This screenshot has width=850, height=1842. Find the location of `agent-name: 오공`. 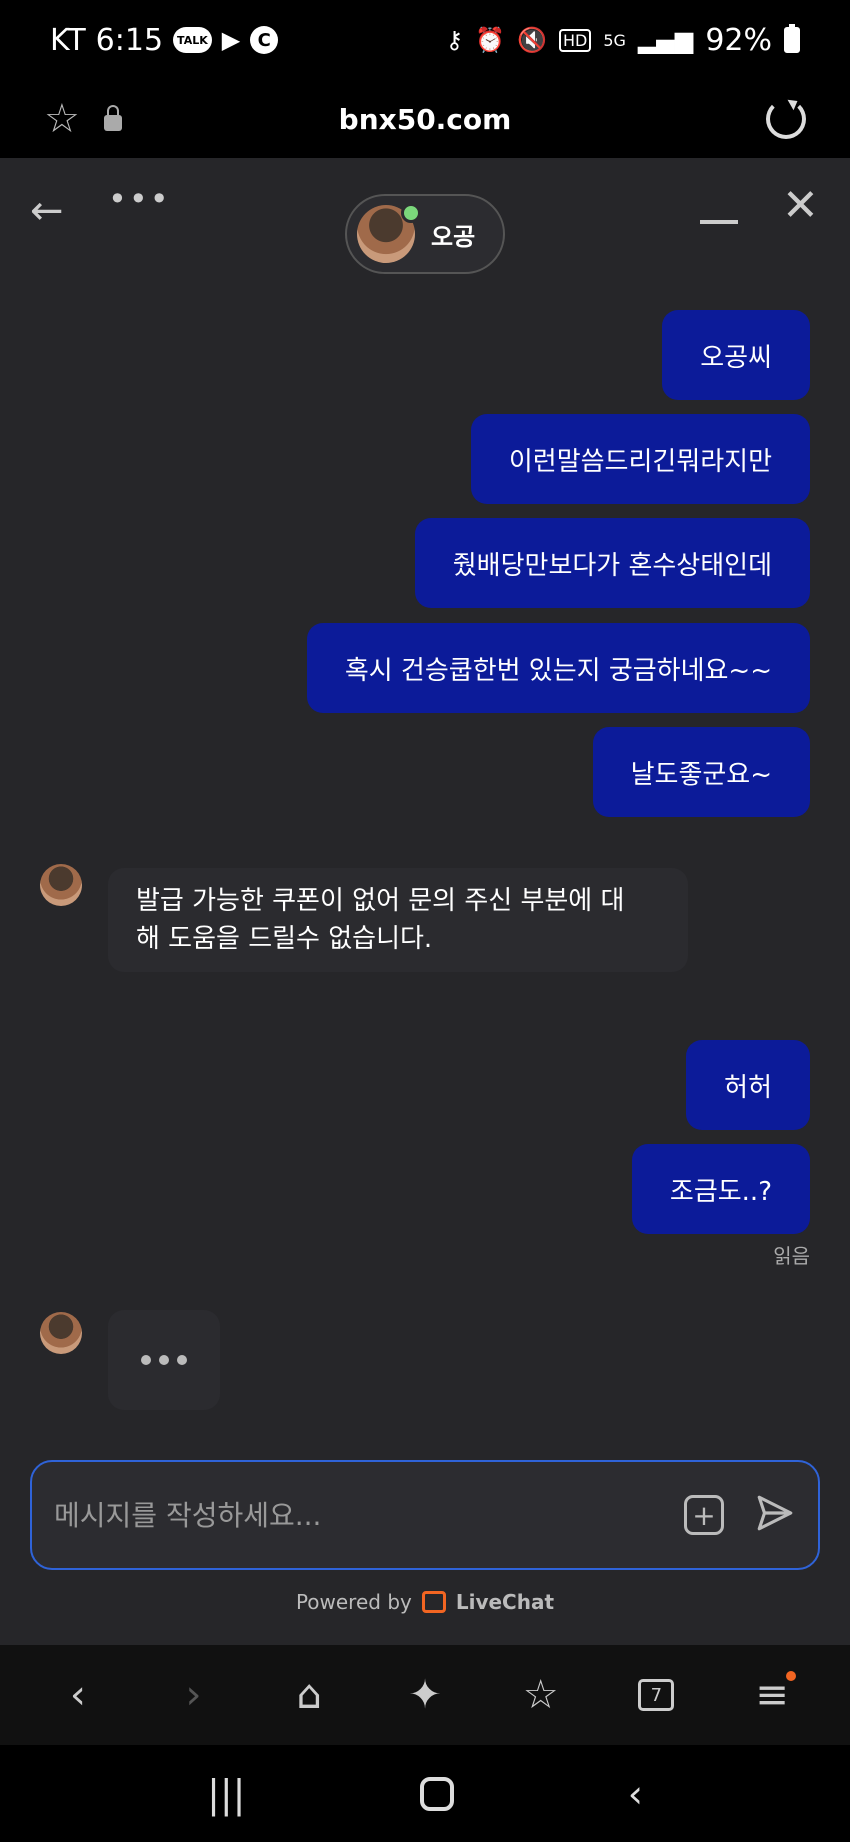

agent-name: 오공 is located at coordinates (453, 236).